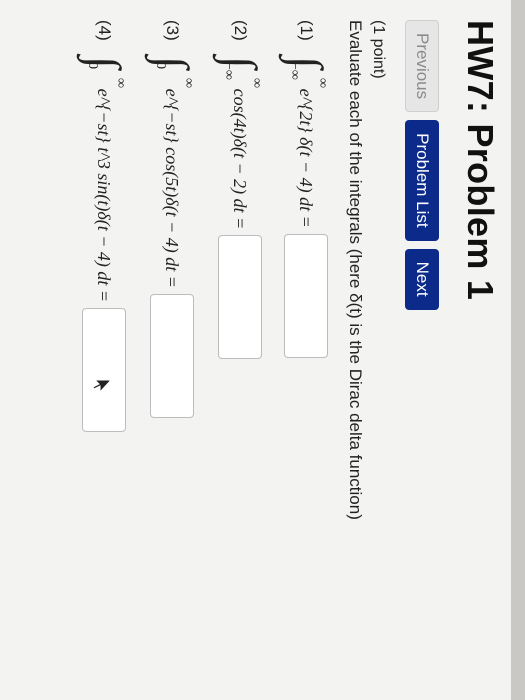 This screenshot has width=525, height=700. What do you see at coordinates (240, 30) in the screenshot?
I see `part-label: (2)` at bounding box center [240, 30].